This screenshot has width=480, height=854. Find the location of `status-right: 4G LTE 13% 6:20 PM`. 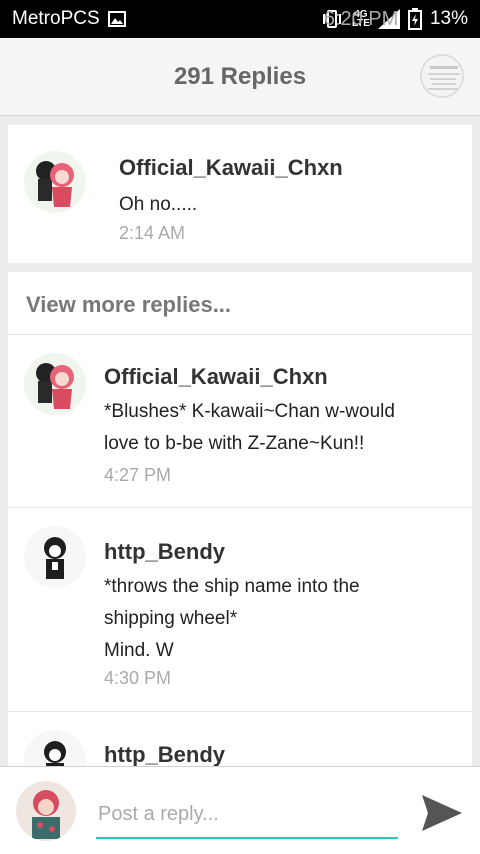

status-right: 4G LTE 13% 6:20 PM is located at coordinates (394, 19).